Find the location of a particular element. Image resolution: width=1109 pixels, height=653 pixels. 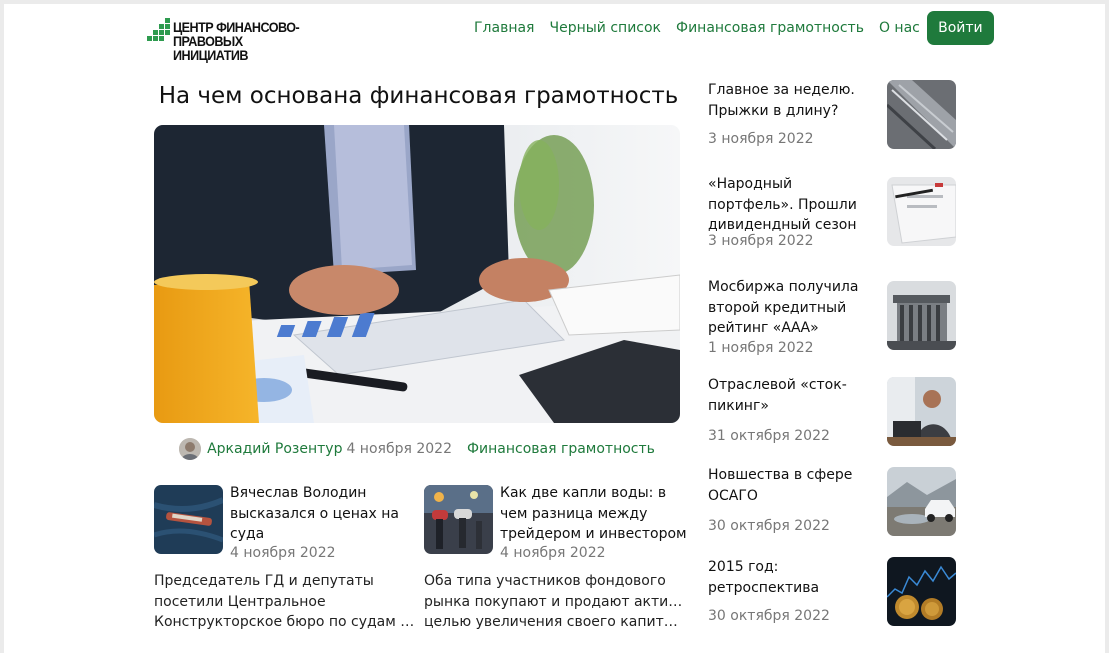

excerpt-line: посетили Центральное is located at coordinates (240, 601).